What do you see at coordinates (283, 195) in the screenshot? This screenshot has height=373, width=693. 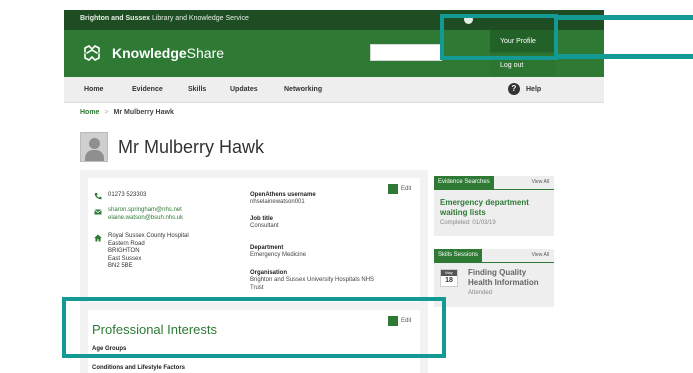 I see `field-label: OpenAthens username` at bounding box center [283, 195].